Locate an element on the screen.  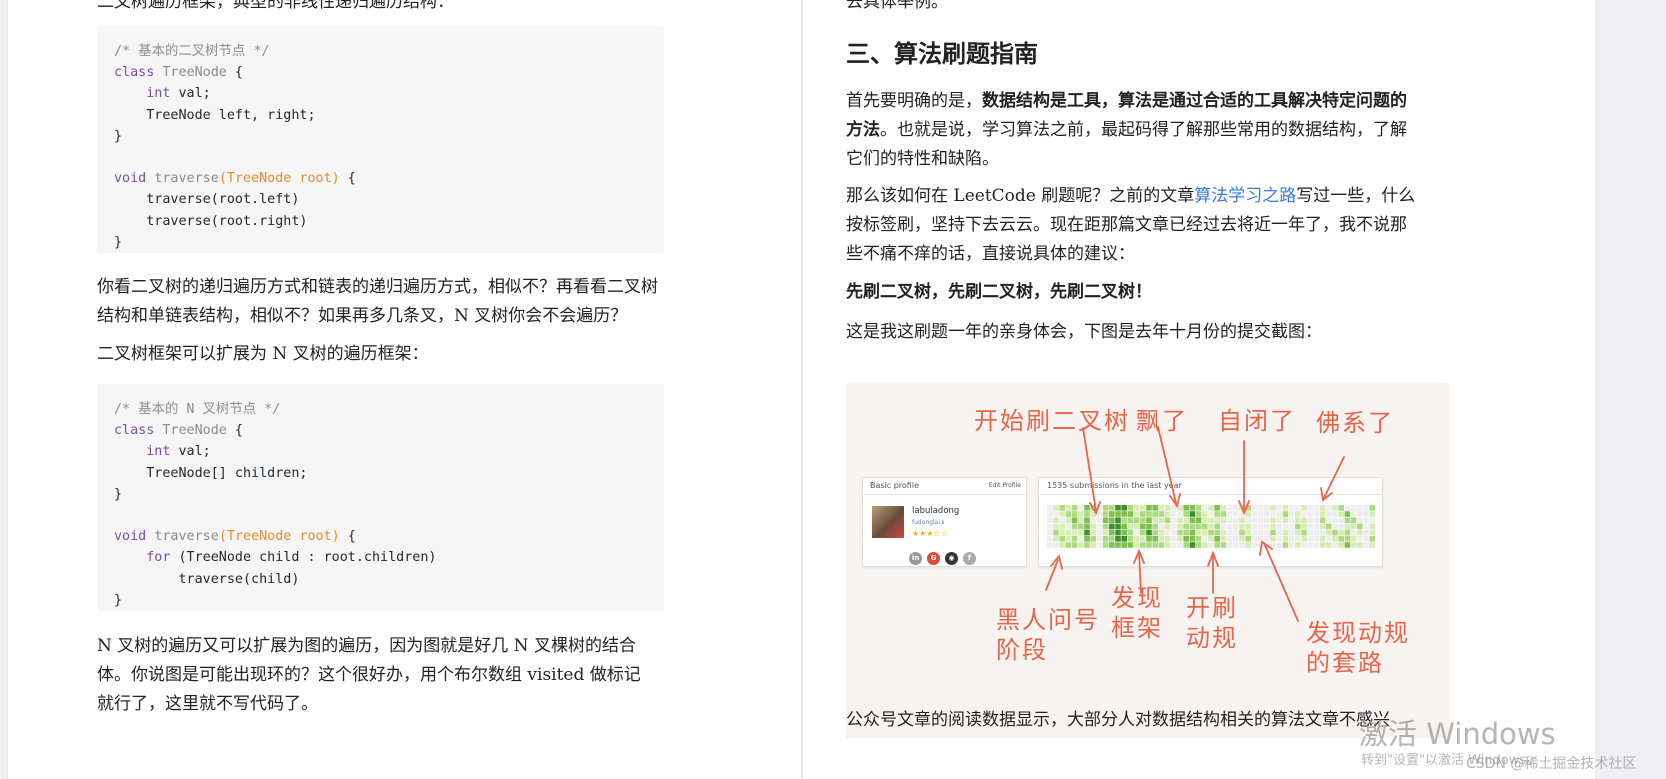
article-link: 算法学习之路 is located at coordinates (1245, 196).